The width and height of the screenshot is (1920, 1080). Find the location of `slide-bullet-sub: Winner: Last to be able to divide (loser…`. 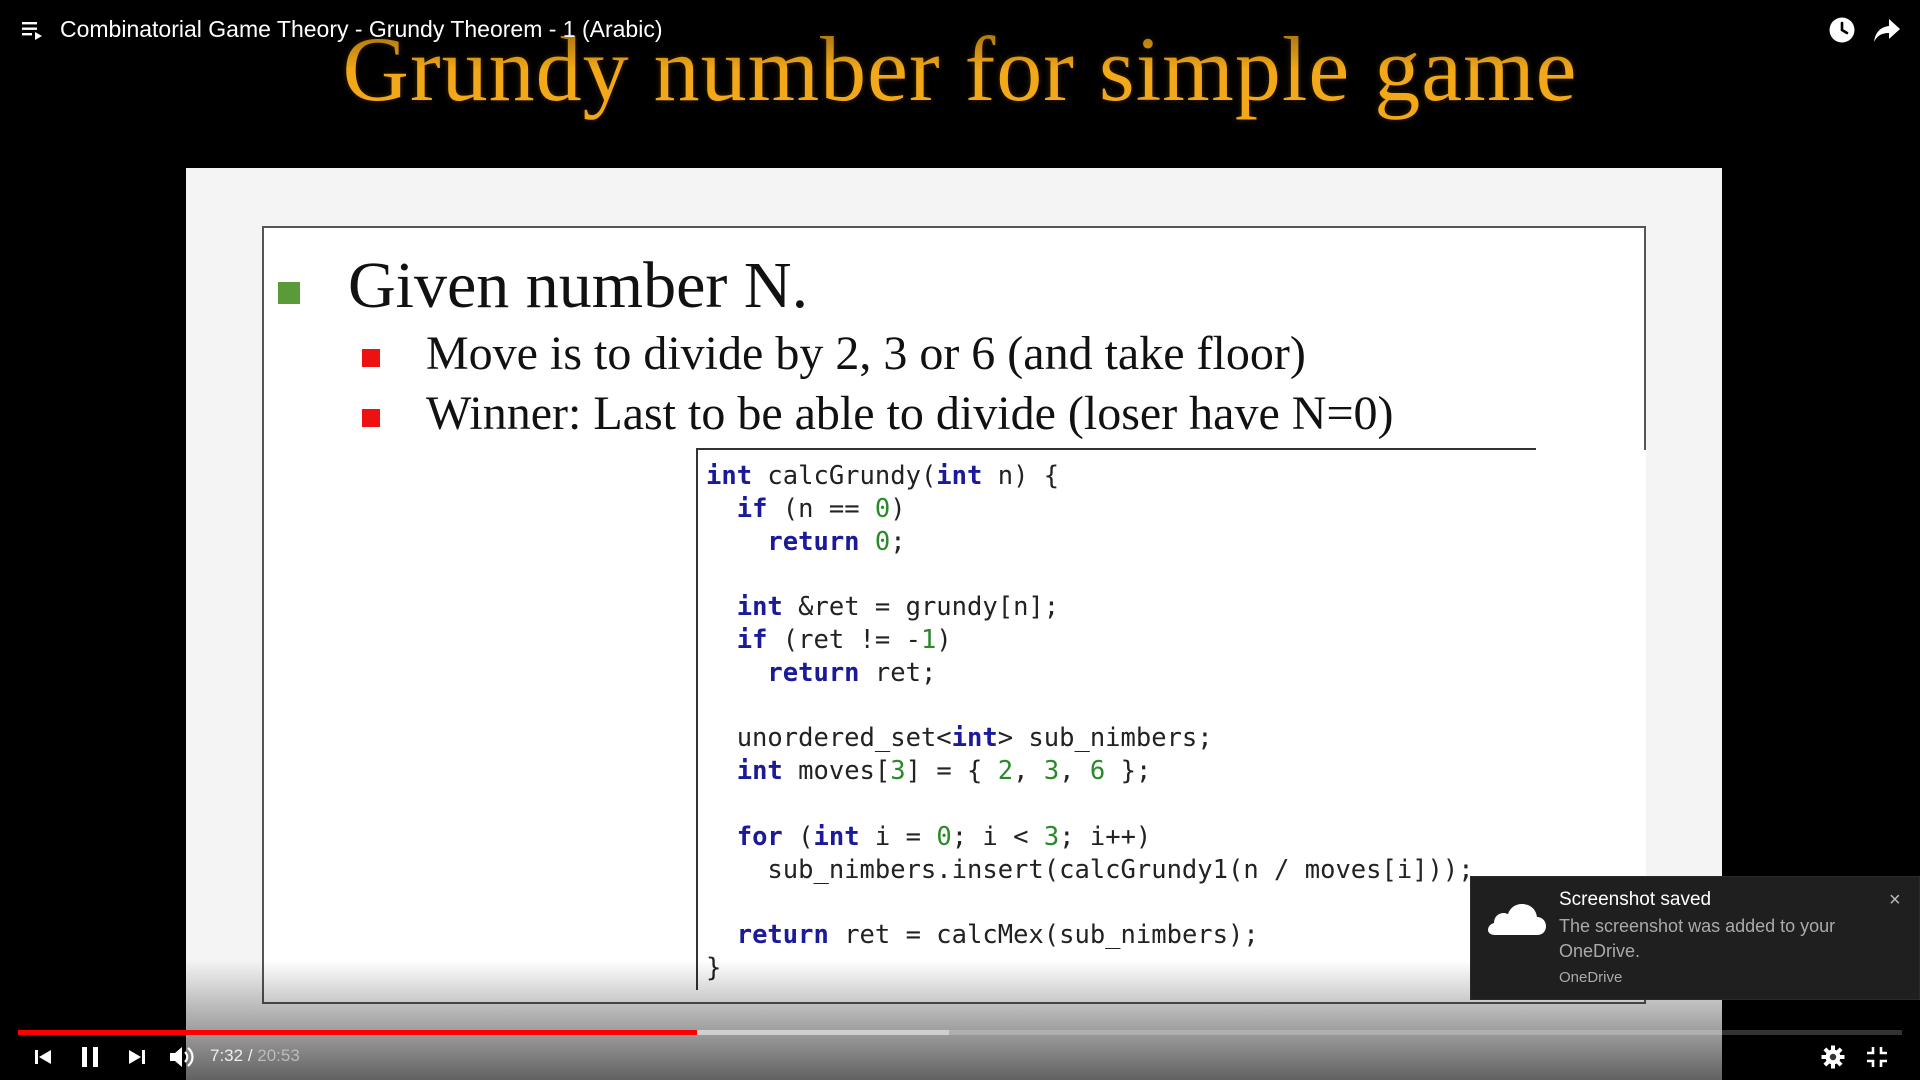

slide-bullet-sub: Winner: Last to be able to divide (loser… is located at coordinates (878, 413).